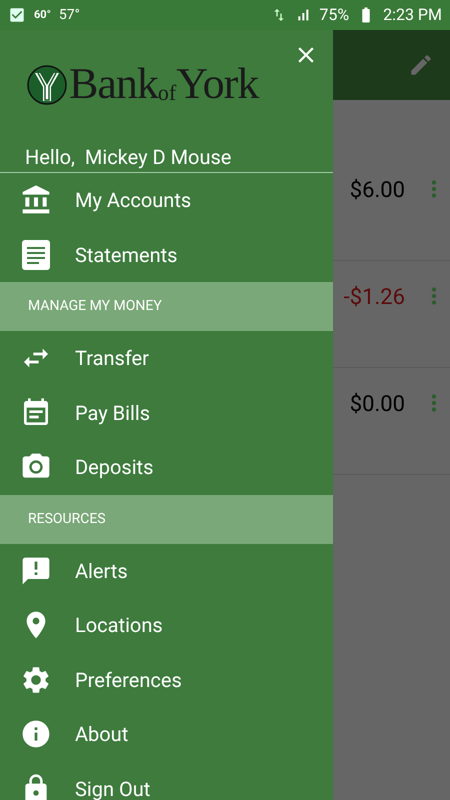 The height and width of the screenshot is (800, 450). I want to click on document-icon, so click(36, 255).